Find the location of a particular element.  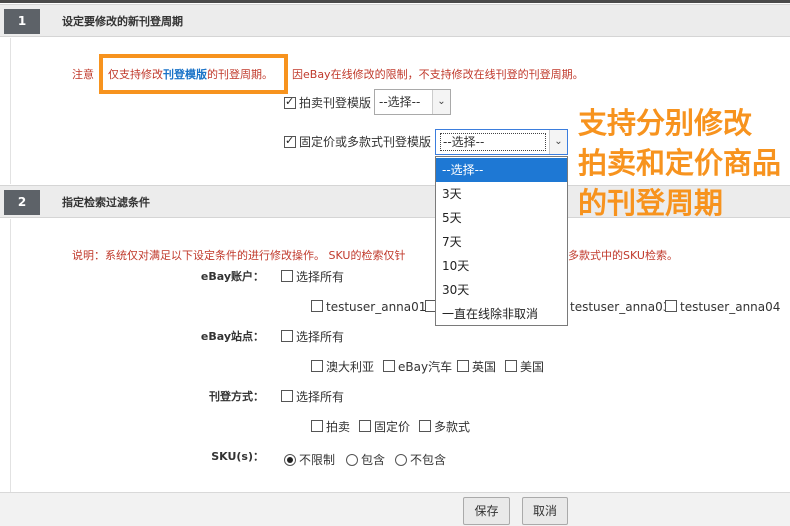

format-label-variation: 多款式 is located at coordinates (452, 427).